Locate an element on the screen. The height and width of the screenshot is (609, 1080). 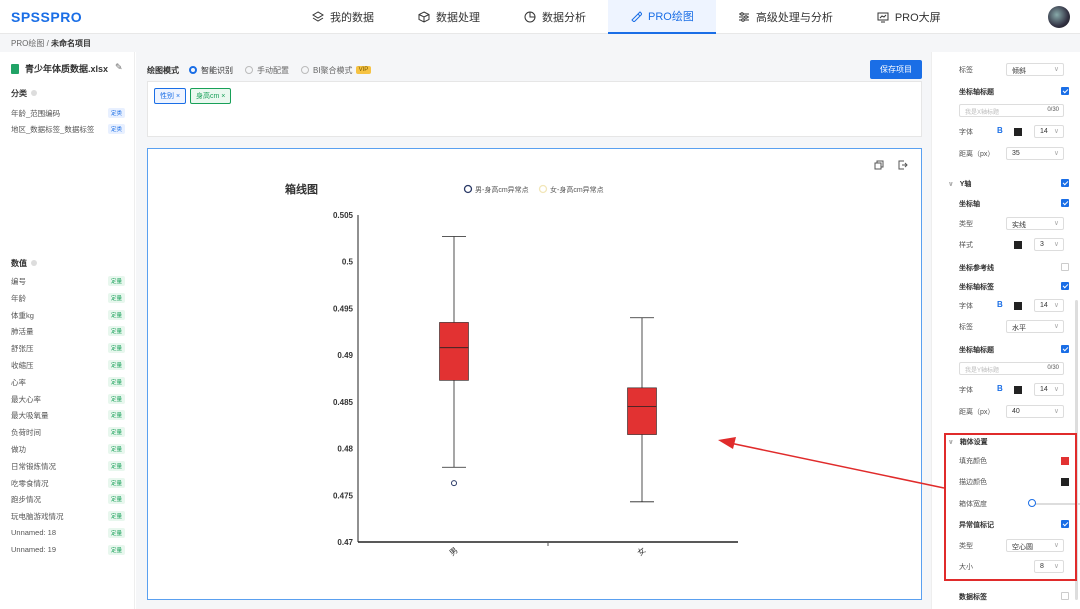
variable-item: 吃零食情况 定量 is located at coordinates (68, 483).